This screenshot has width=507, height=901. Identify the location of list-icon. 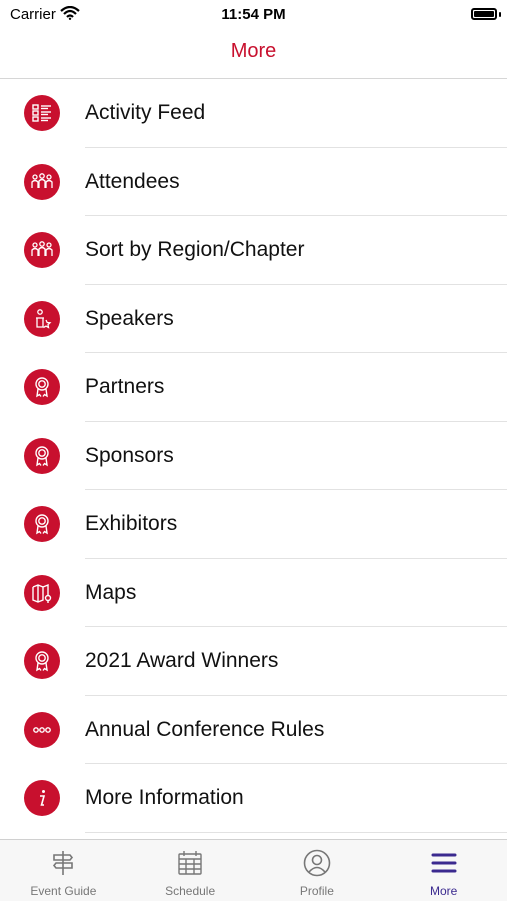
(42, 113).